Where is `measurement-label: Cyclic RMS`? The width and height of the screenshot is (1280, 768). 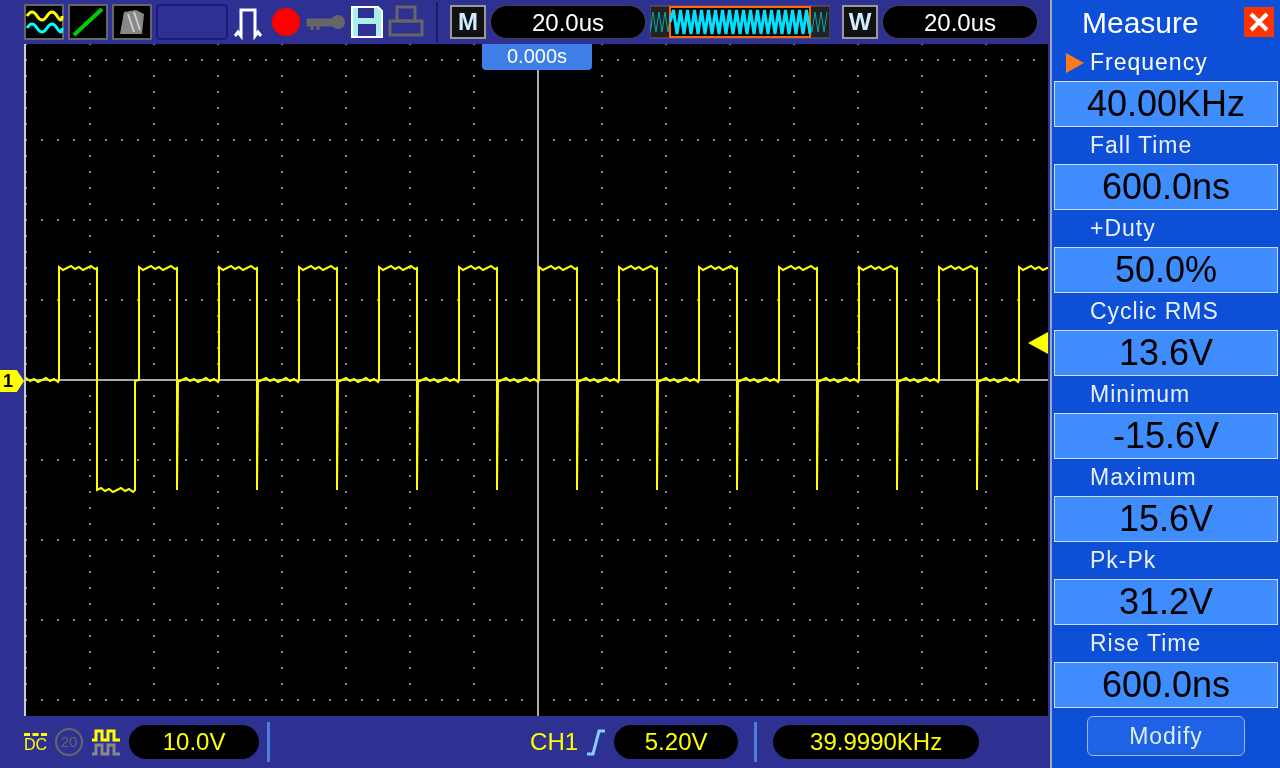 measurement-label: Cyclic RMS is located at coordinates (1154, 311).